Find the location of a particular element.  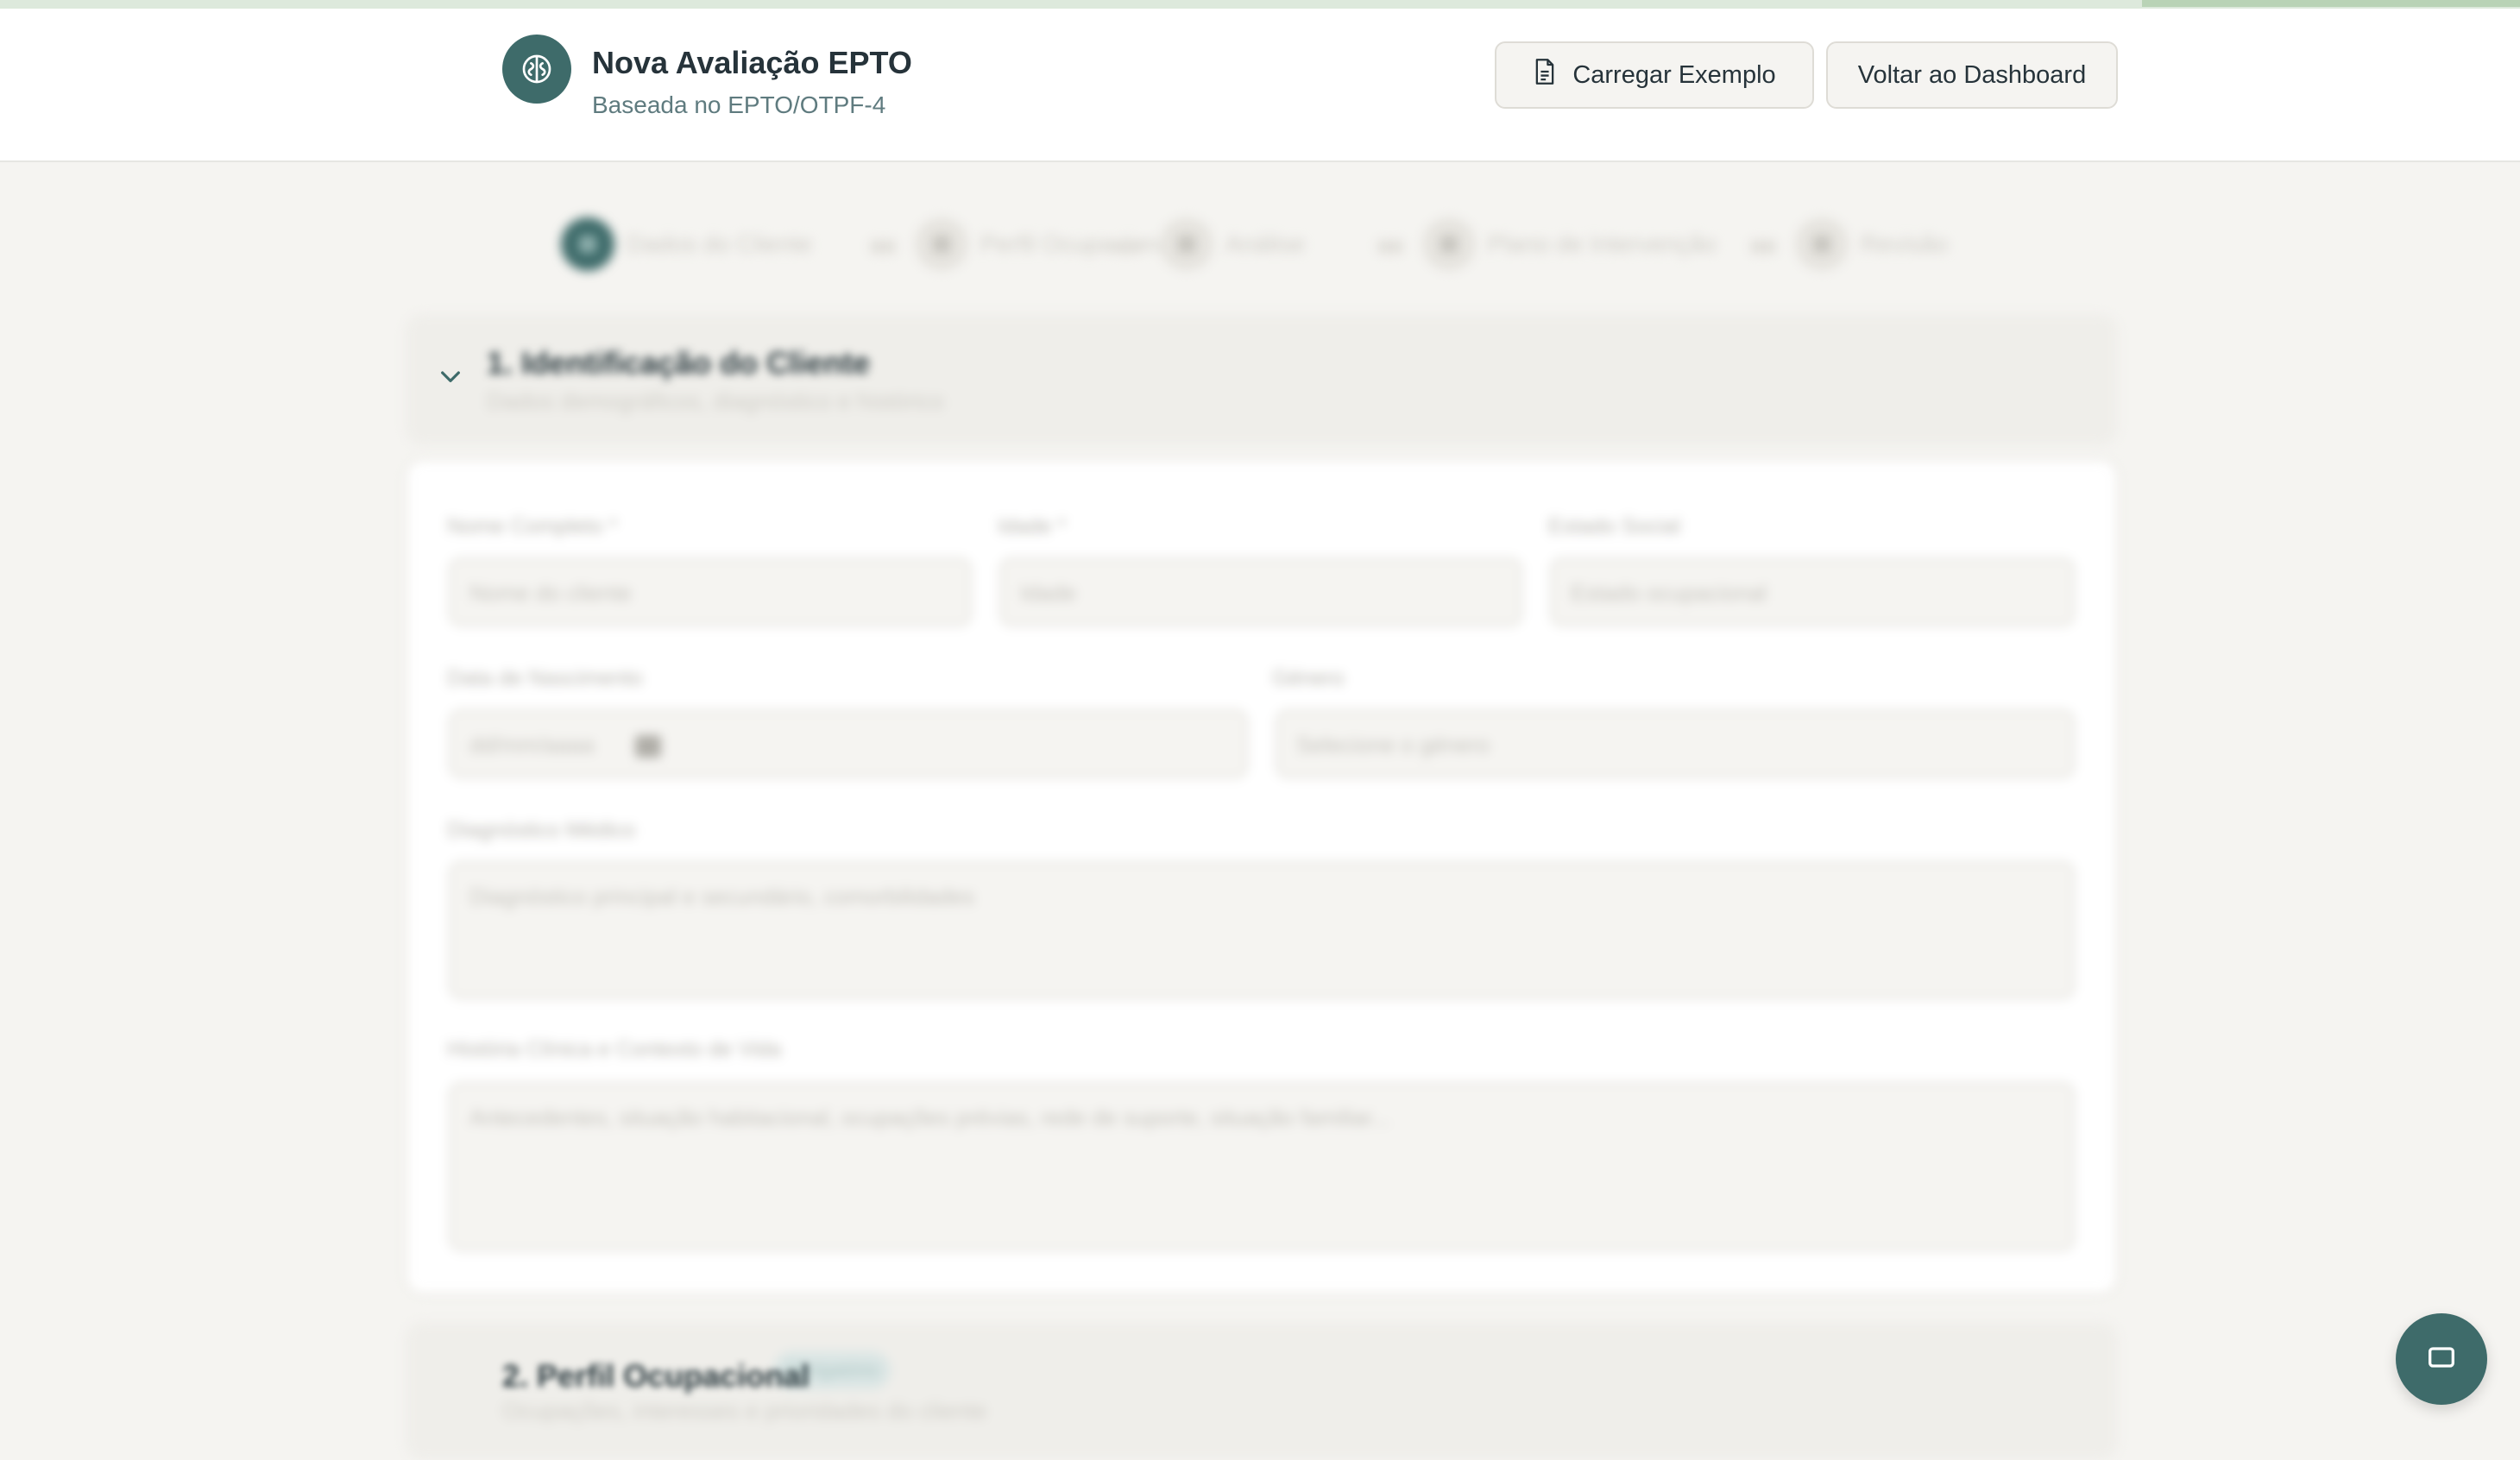

back-to-dashboard-label: Voltar ao Dashboard is located at coordinates (1972, 75).